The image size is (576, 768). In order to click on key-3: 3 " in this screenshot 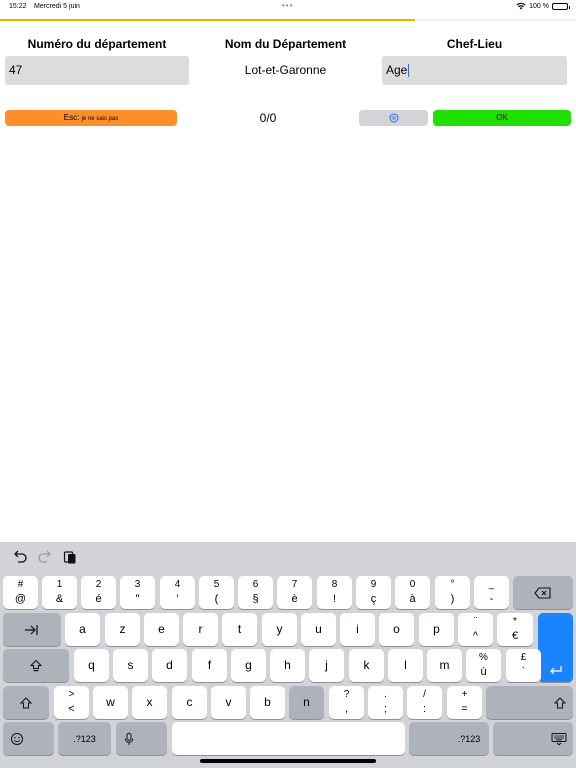, I will do `click(137, 592)`.